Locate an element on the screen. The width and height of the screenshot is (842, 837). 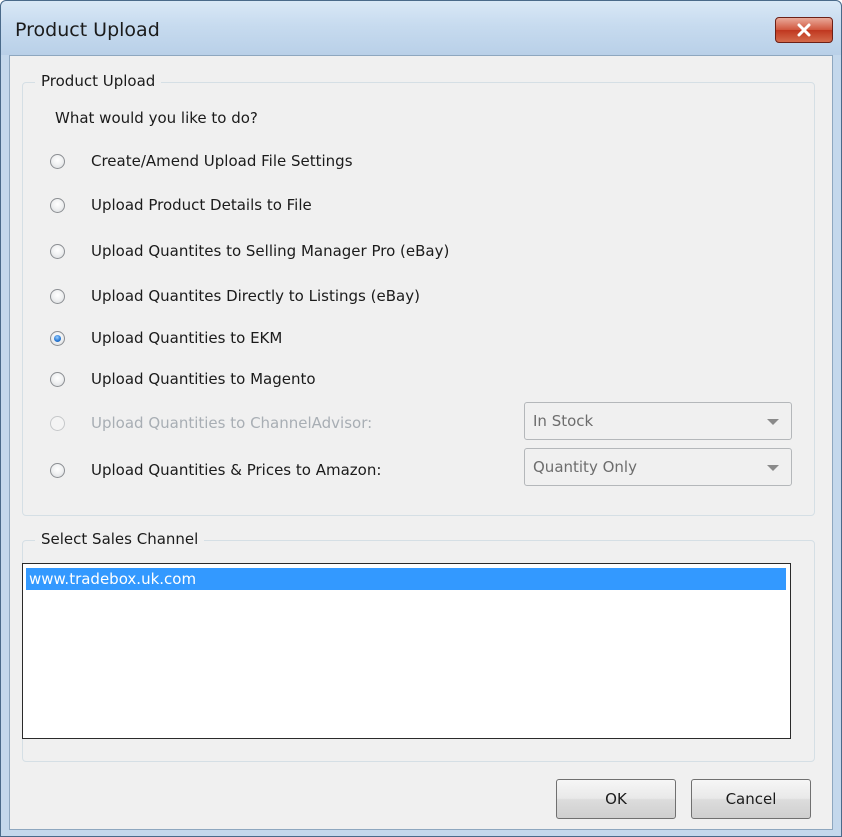
action-prompt: What would you like to do? is located at coordinates (156, 118).